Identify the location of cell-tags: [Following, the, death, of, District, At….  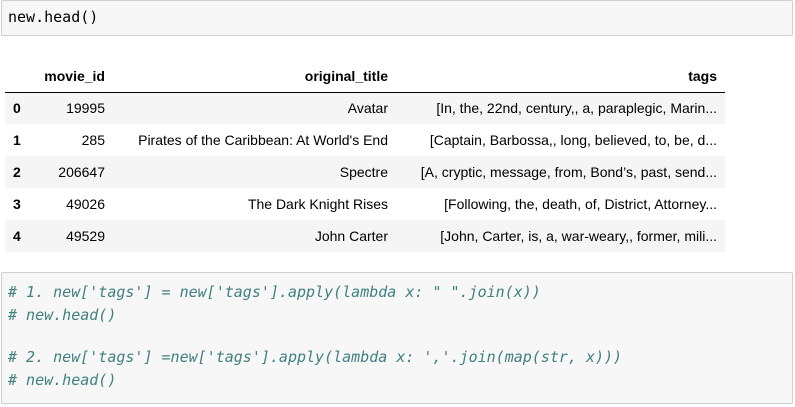
(580, 204).